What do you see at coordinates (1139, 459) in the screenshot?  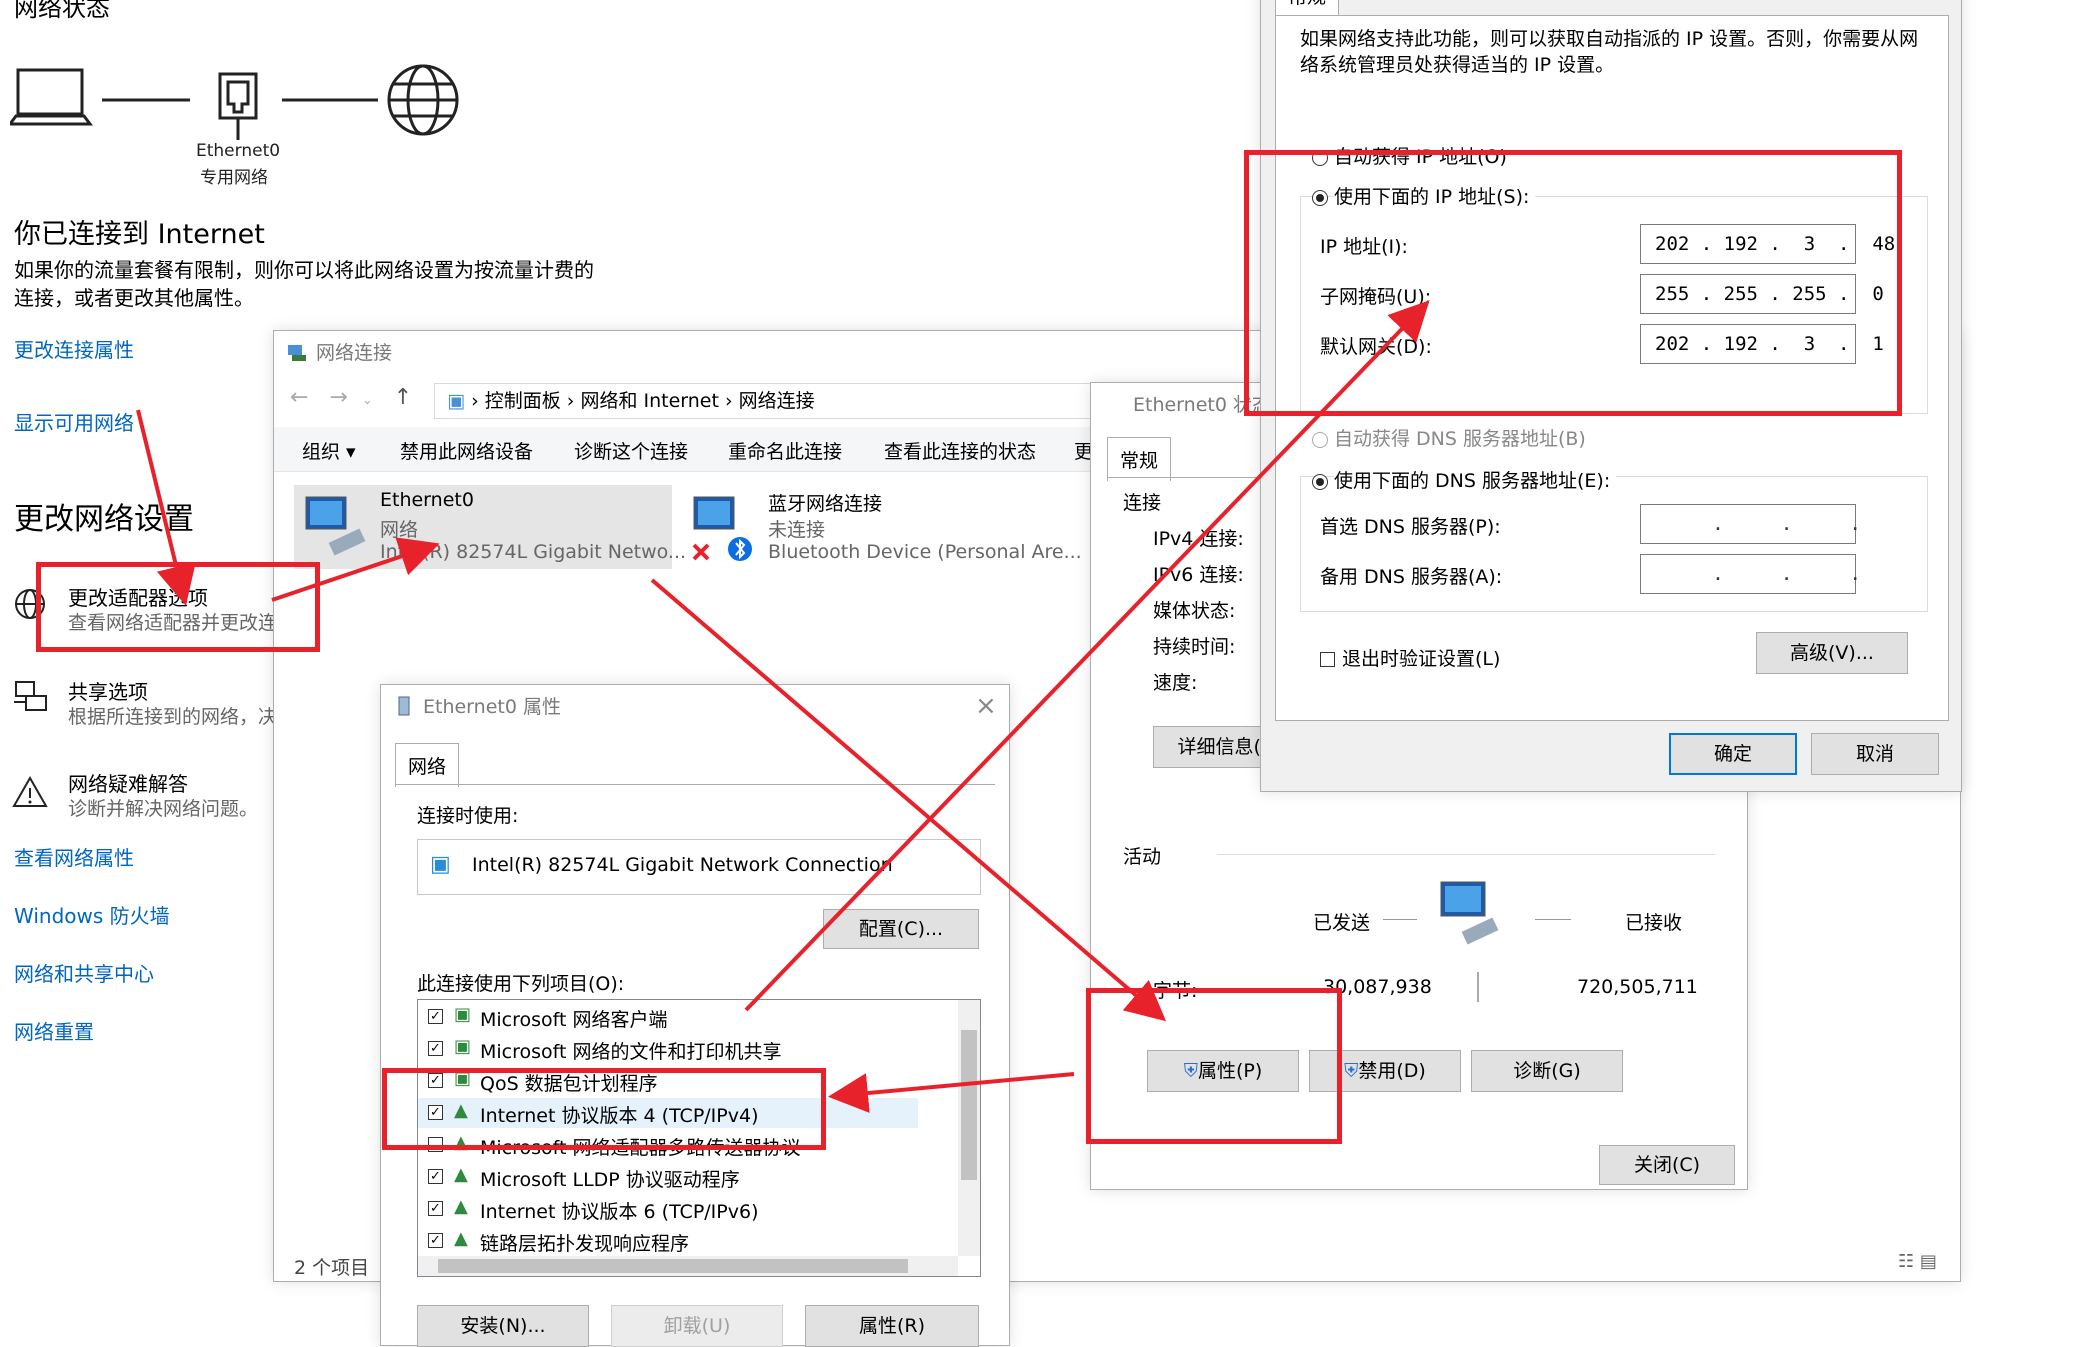 I see `tab-general: 常规` at bounding box center [1139, 459].